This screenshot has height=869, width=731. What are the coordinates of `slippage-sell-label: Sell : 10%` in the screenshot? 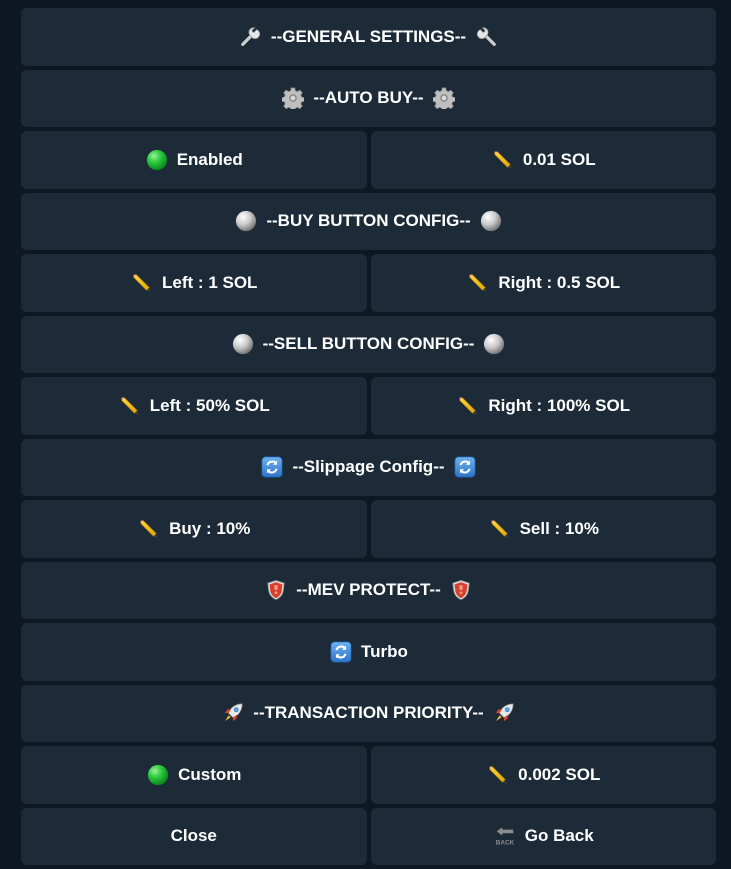 It's located at (559, 528).